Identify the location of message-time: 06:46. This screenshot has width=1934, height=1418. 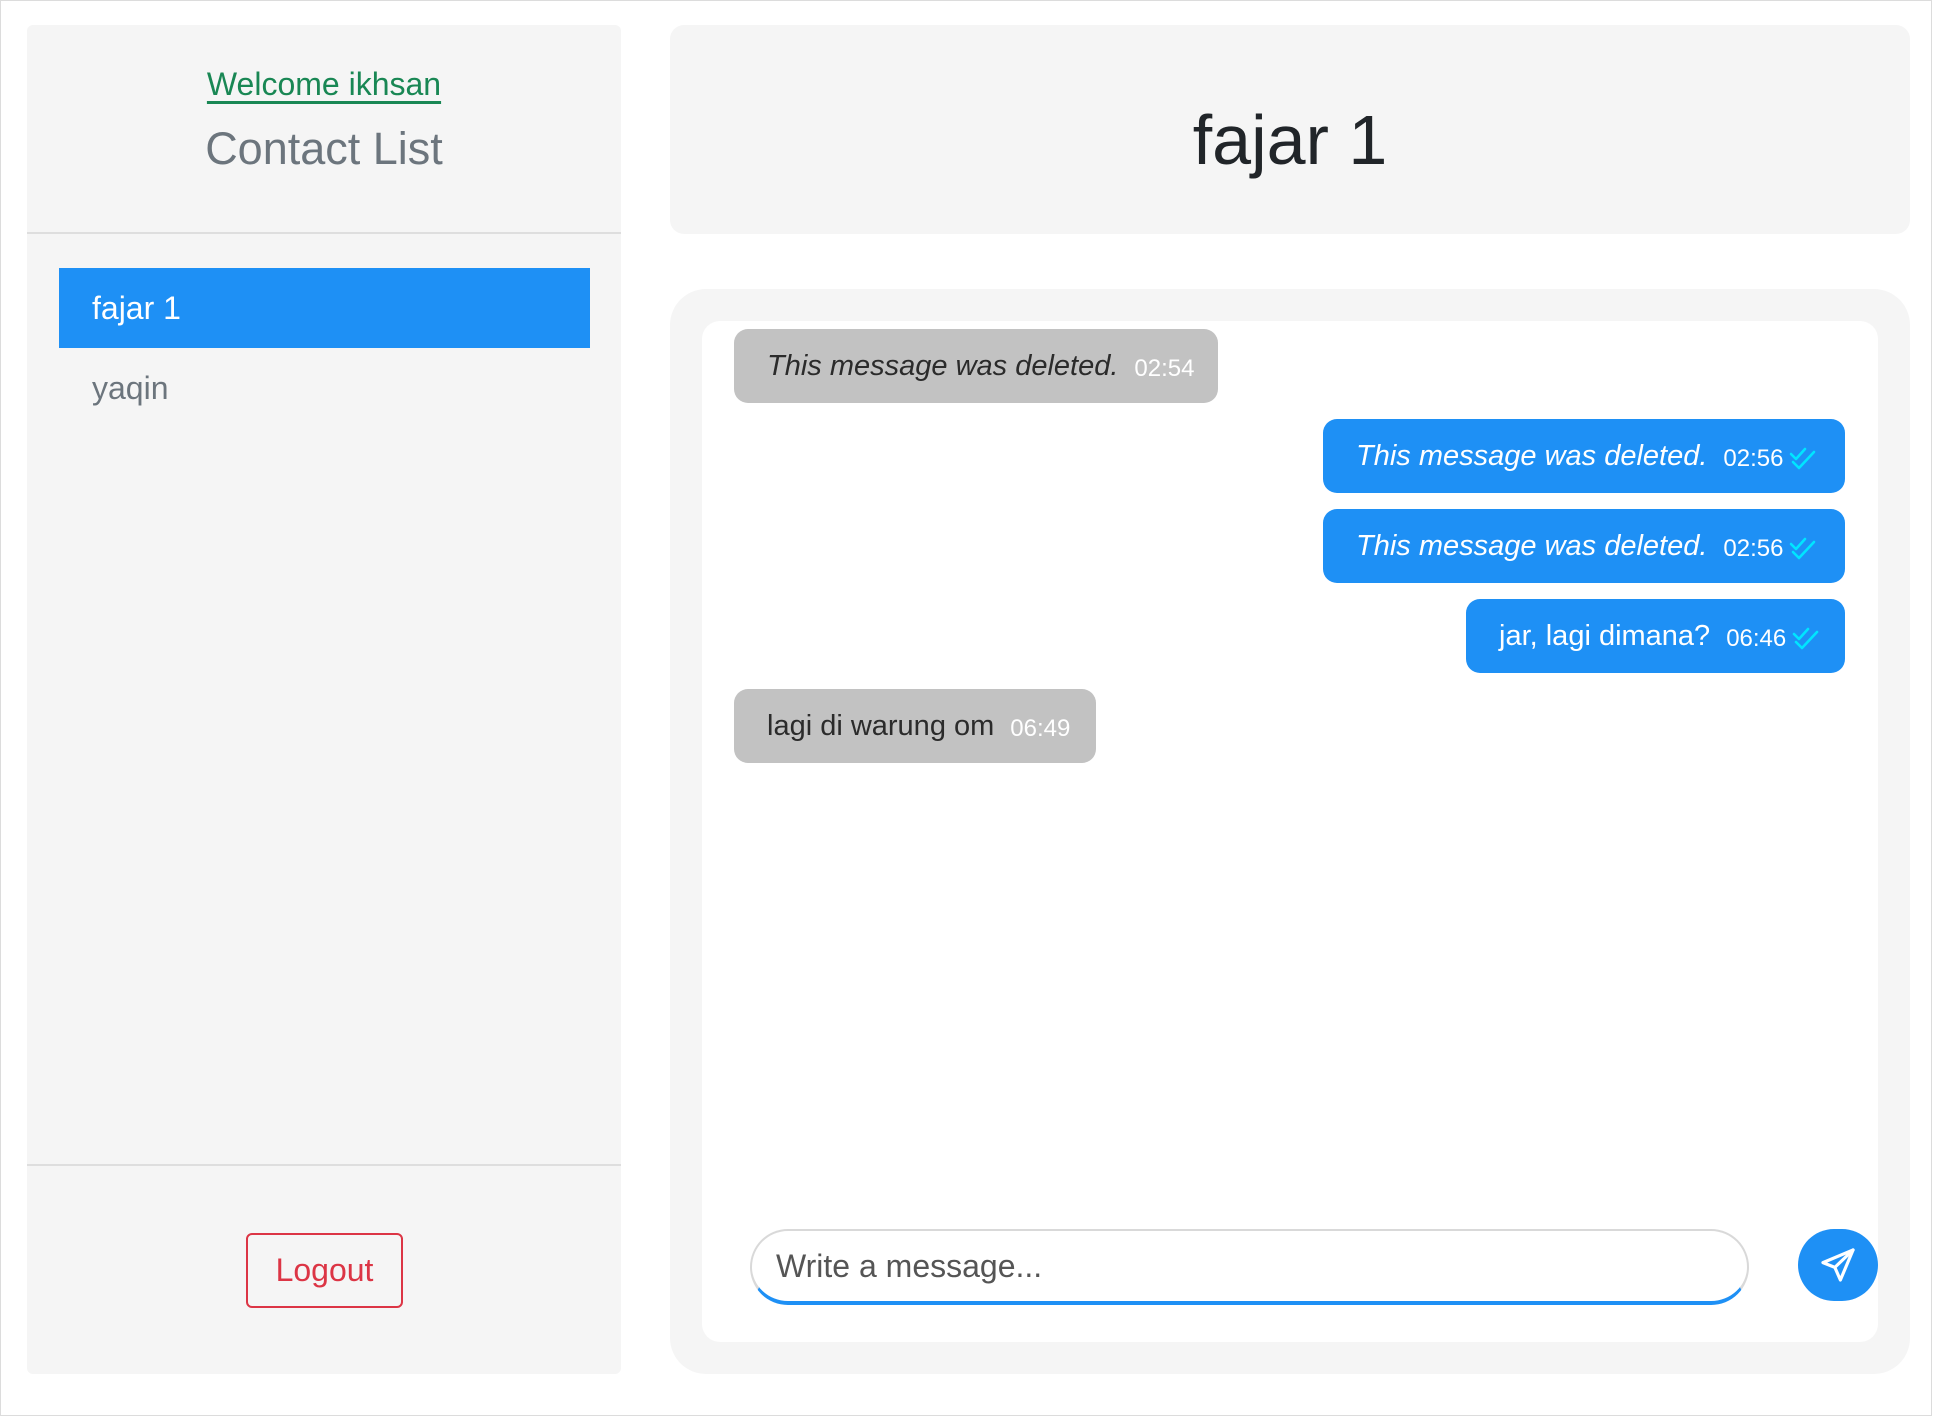
(1756, 638).